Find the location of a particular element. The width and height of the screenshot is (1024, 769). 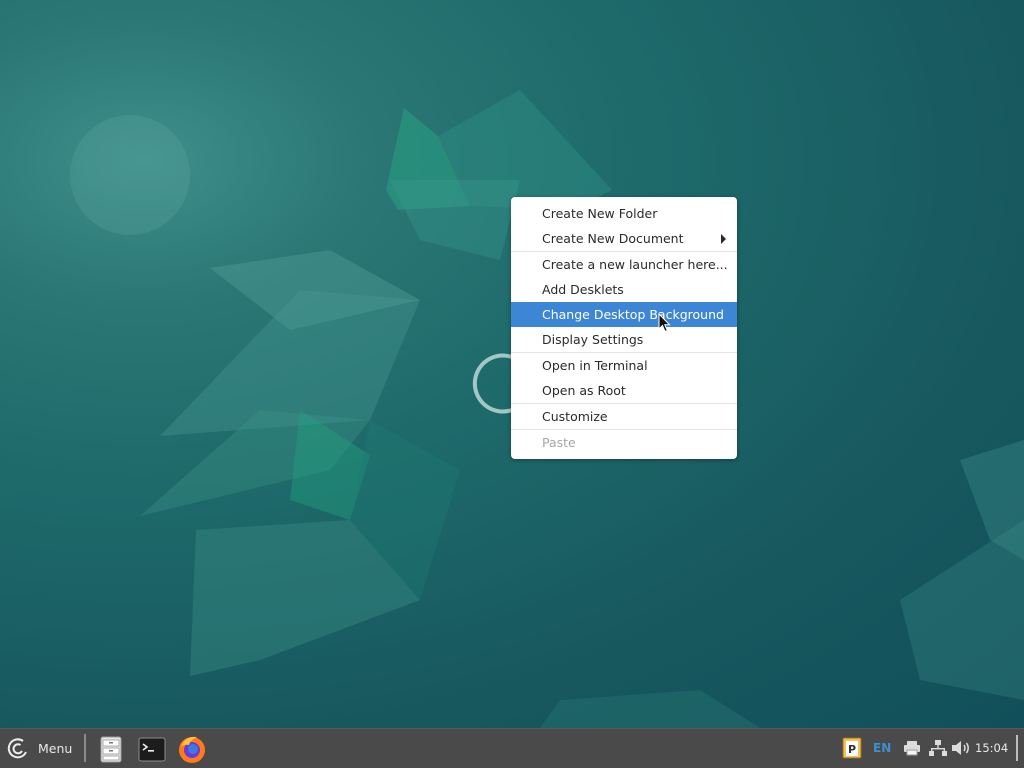

firefox-icon is located at coordinates (192, 749).